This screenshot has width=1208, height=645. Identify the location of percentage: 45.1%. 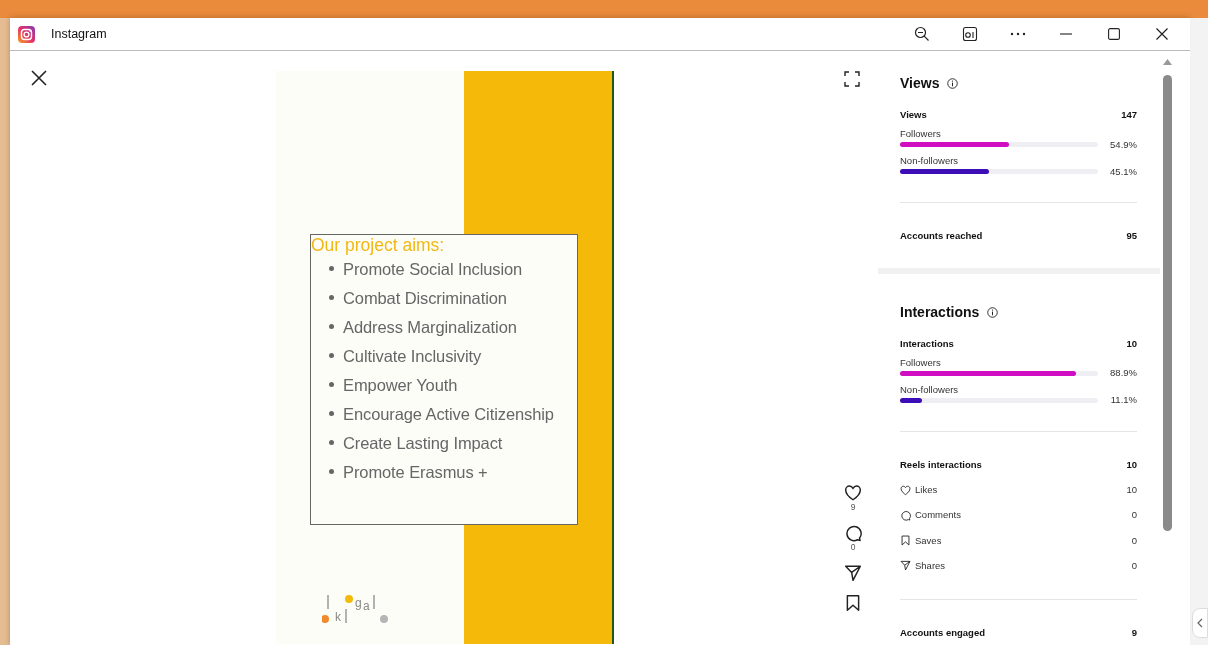
(1123, 171).